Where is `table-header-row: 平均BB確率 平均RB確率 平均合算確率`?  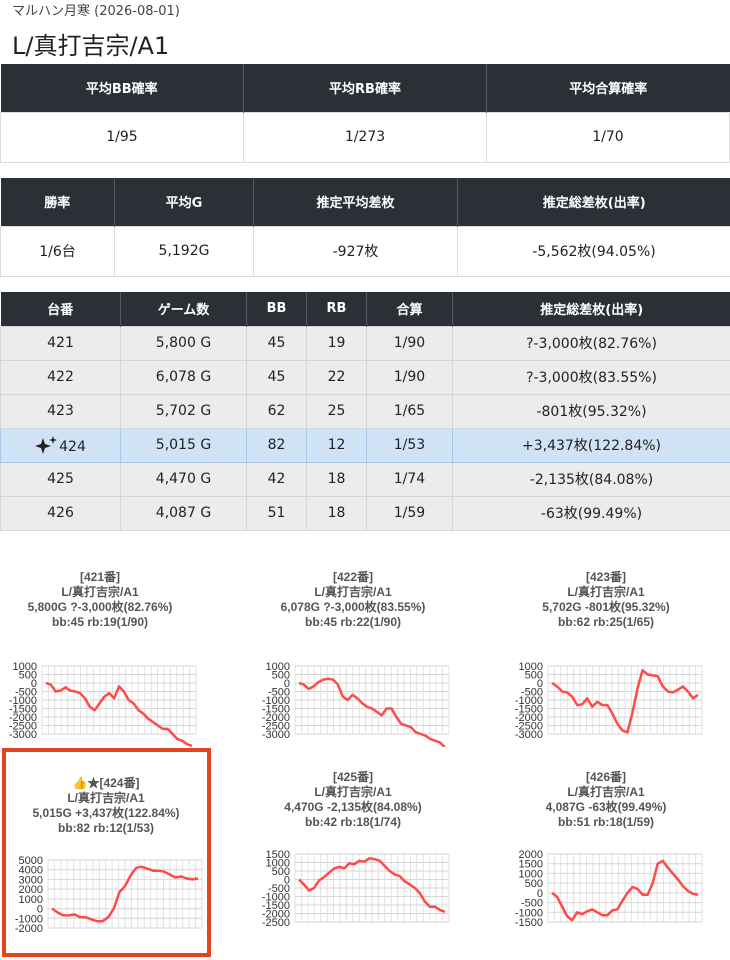 table-header-row: 平均BB確率 平均RB確率 平均合算確率 is located at coordinates (365, 88).